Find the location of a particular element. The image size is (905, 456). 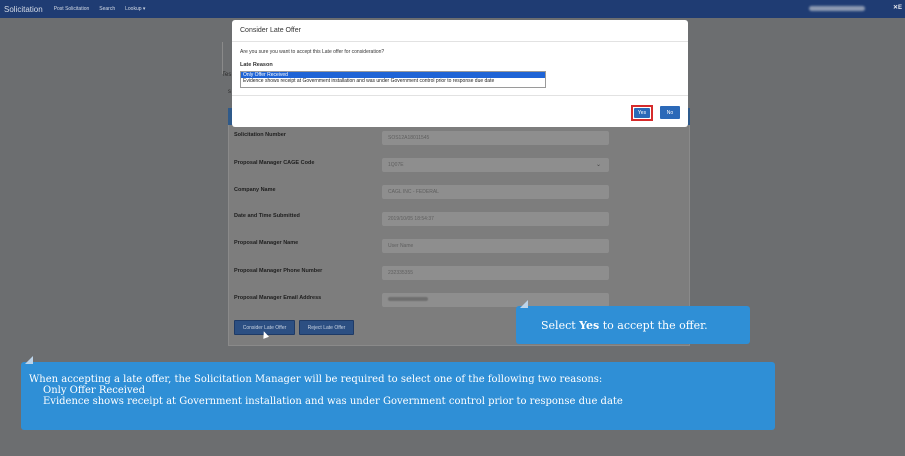

modal-header: Consider Late Offer is located at coordinates (460, 31).